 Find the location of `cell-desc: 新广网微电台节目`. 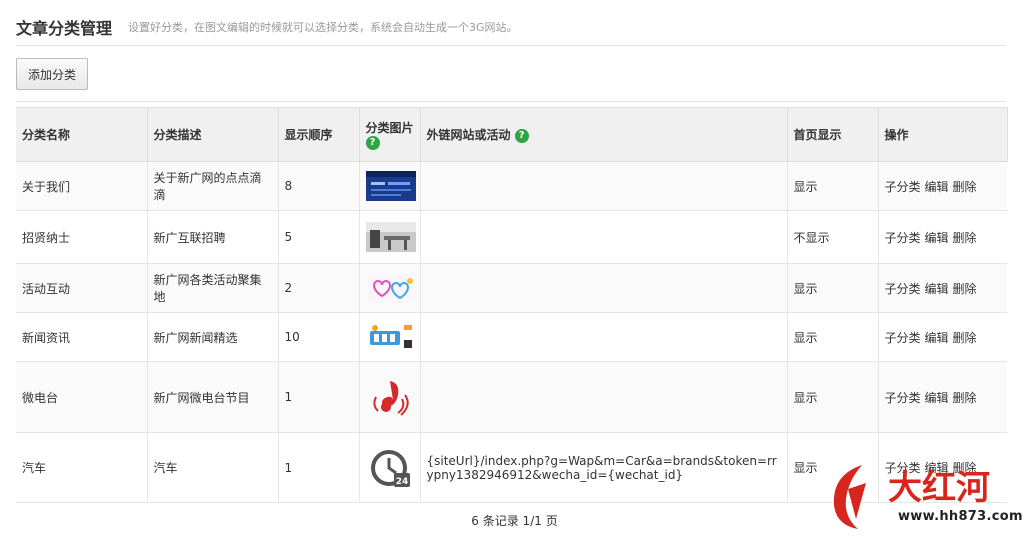

cell-desc: 新广网微电台节目 is located at coordinates (212, 397).